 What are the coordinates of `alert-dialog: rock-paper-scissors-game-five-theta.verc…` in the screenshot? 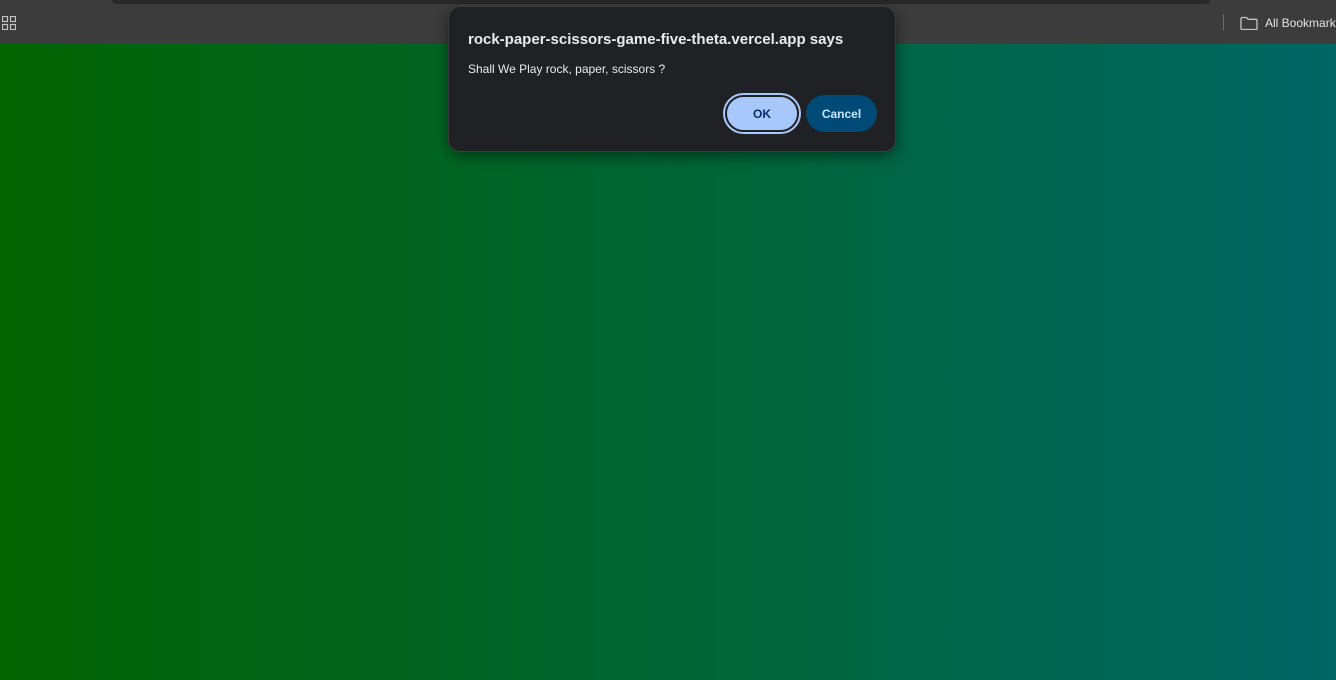 It's located at (672, 79).